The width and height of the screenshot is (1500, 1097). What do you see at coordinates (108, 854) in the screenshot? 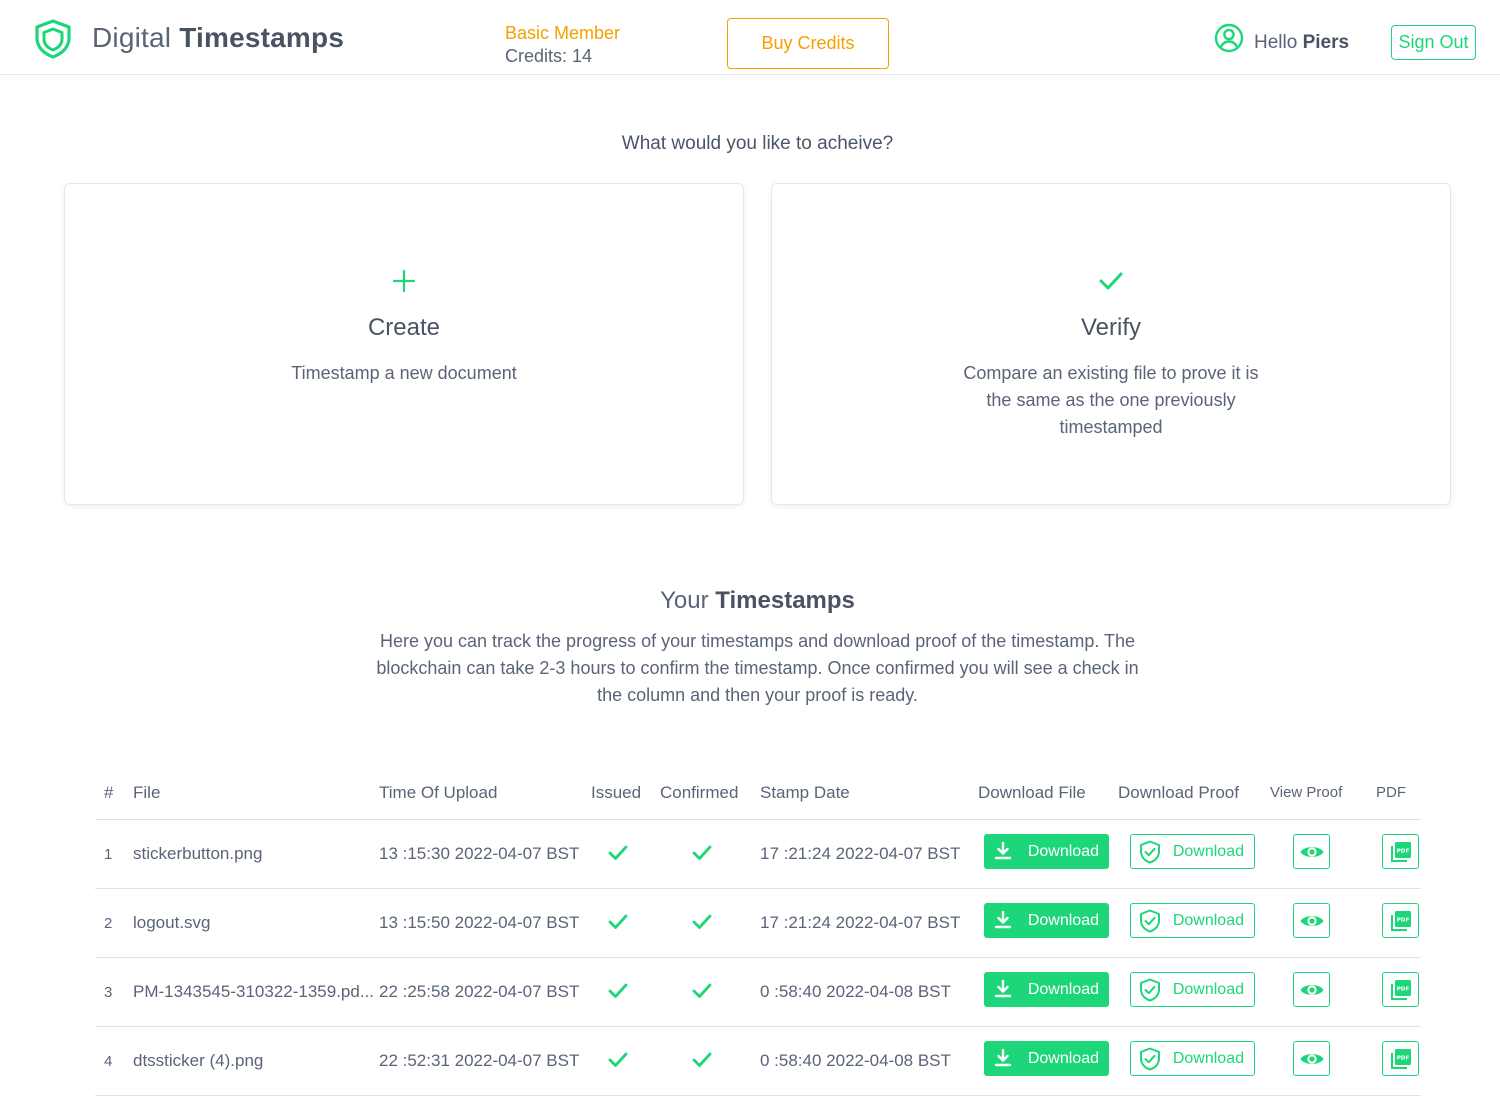
I see `row-number: 1` at bounding box center [108, 854].